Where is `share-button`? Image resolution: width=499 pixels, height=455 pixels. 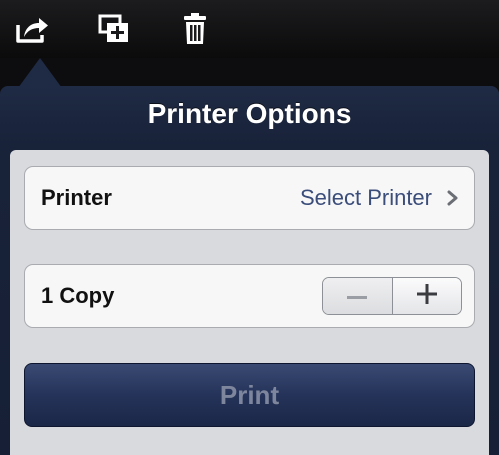
share-button is located at coordinates (32, 29).